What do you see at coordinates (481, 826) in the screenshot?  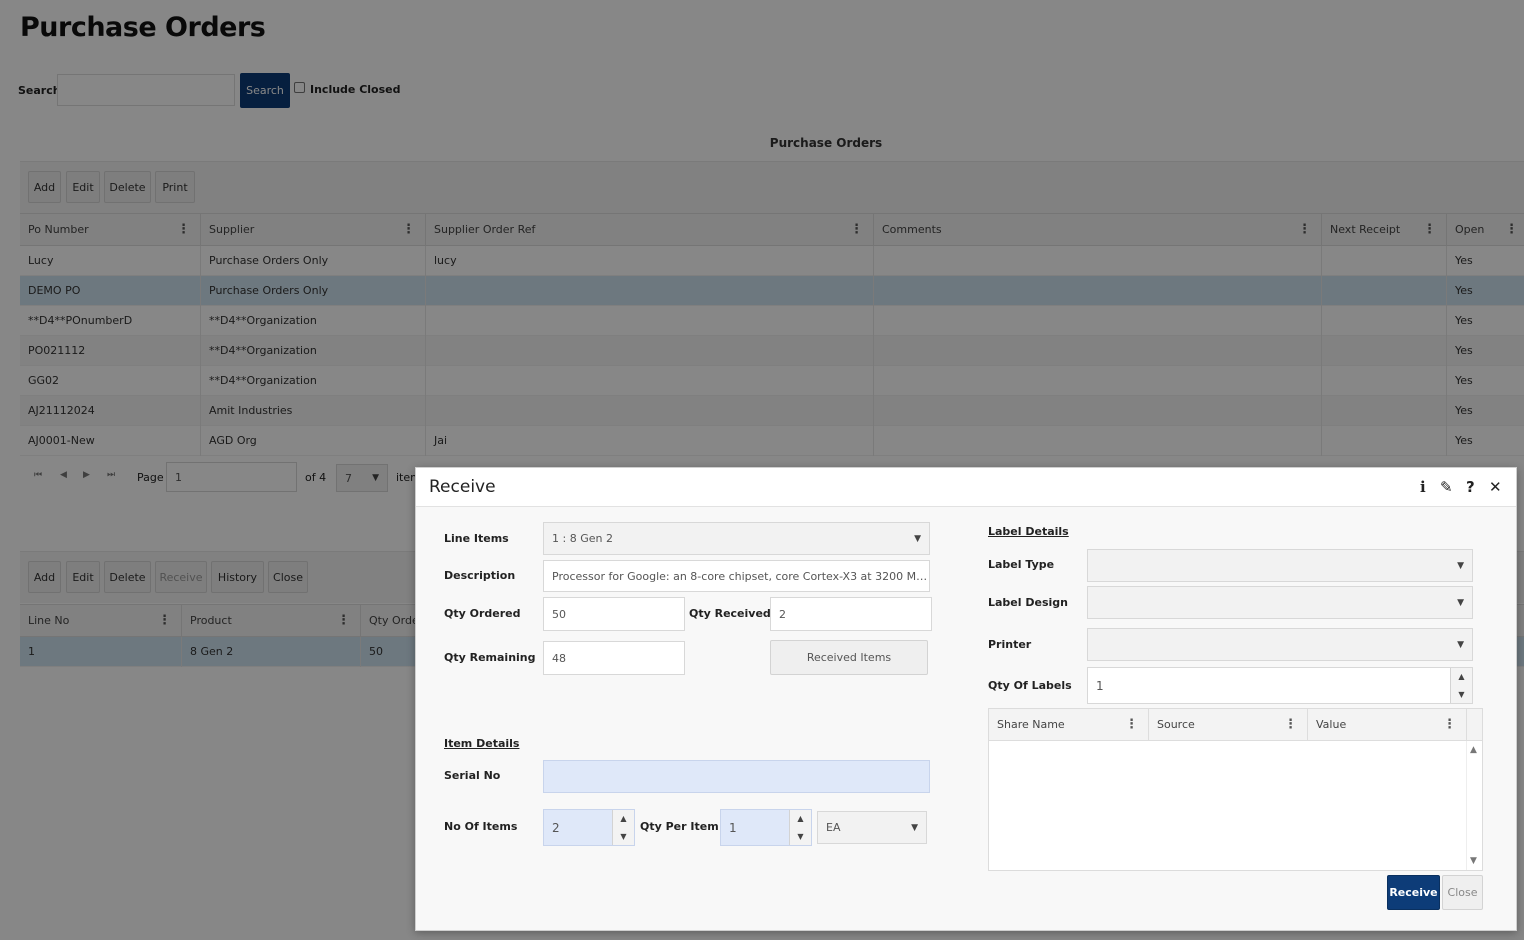 I see `no-of-items-label: No Of Items` at bounding box center [481, 826].